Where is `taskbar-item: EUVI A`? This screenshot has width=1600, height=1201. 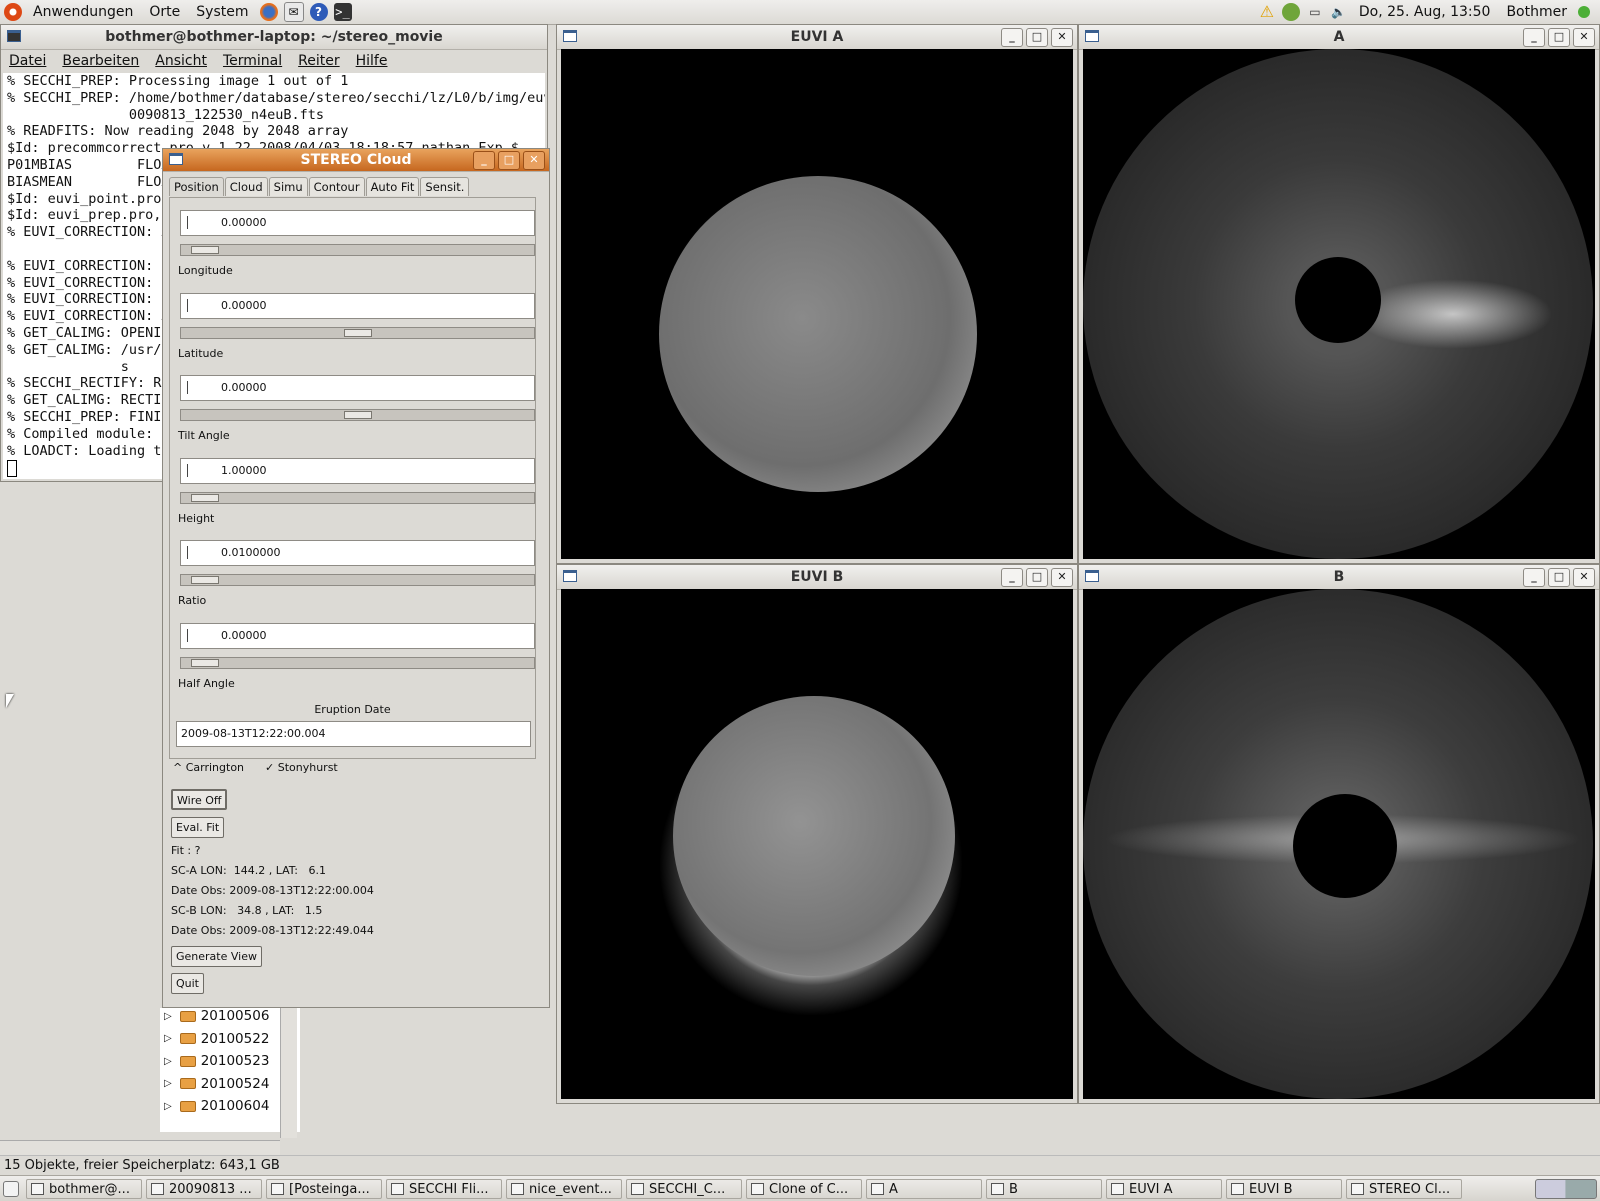 taskbar-item: EUVI A is located at coordinates (1164, 1188).